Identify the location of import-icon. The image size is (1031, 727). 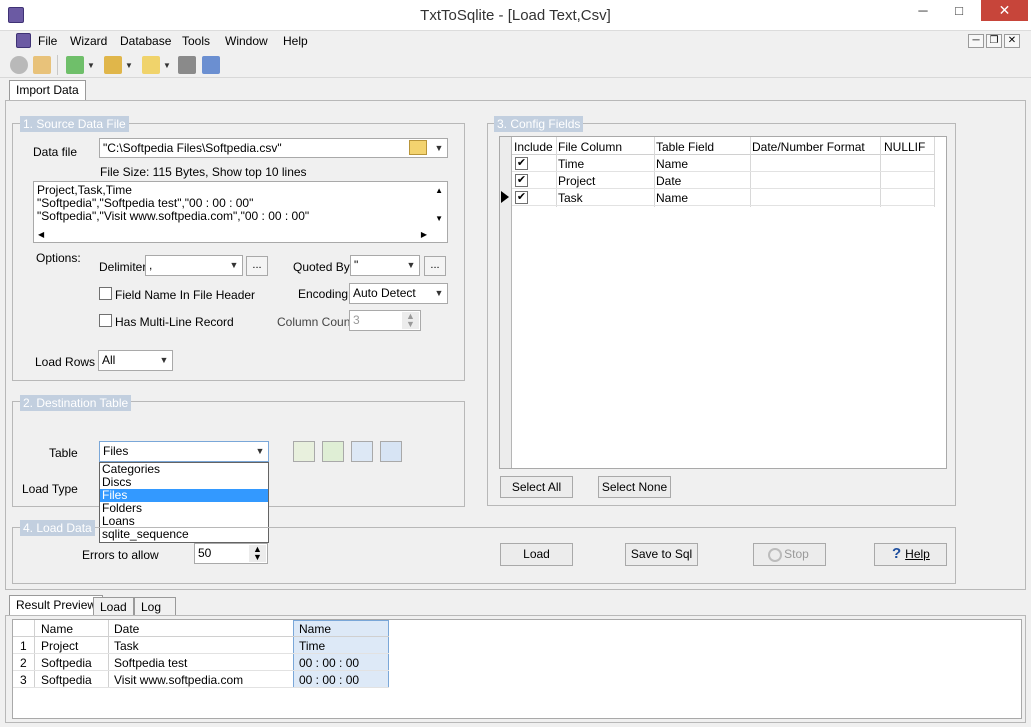
(75, 65).